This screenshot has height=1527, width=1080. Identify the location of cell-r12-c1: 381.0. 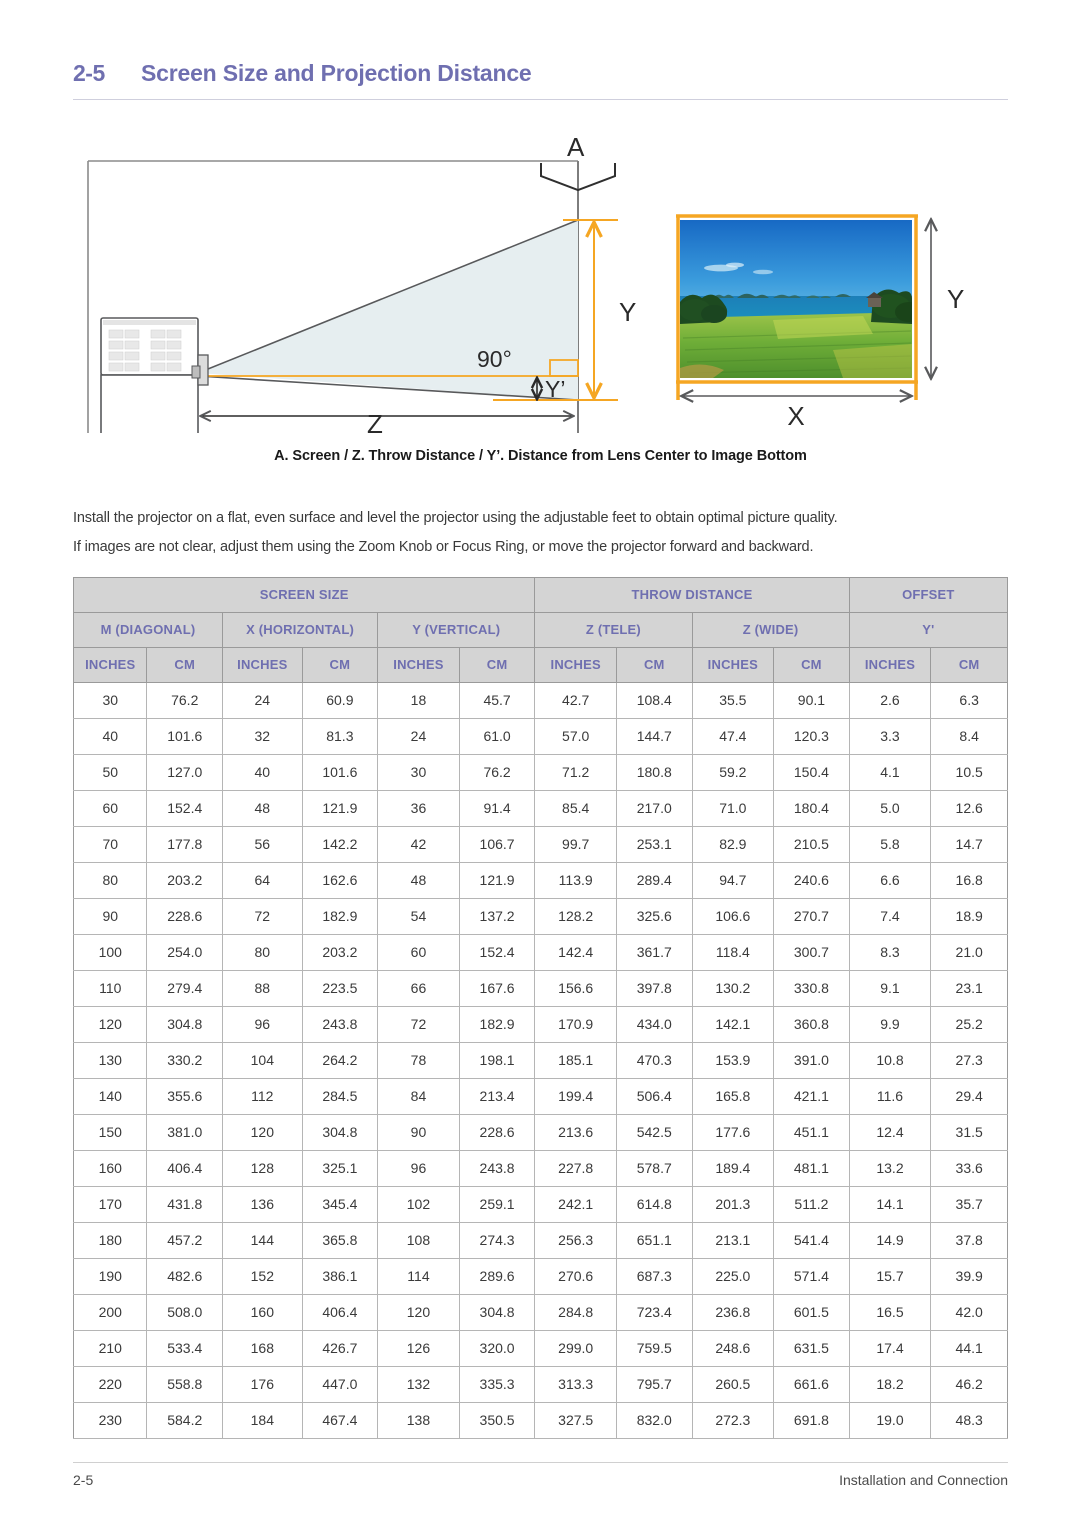
(184, 1132).